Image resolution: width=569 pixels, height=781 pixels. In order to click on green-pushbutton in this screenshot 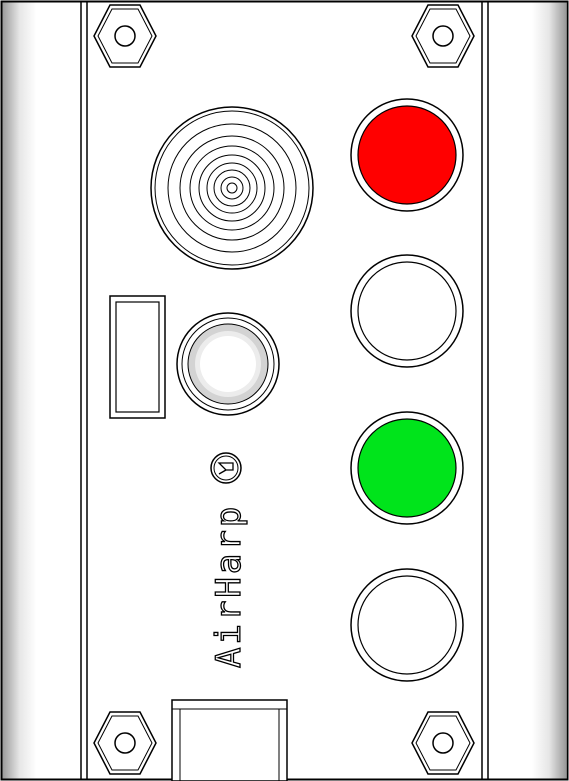, I will do `click(407, 468)`.